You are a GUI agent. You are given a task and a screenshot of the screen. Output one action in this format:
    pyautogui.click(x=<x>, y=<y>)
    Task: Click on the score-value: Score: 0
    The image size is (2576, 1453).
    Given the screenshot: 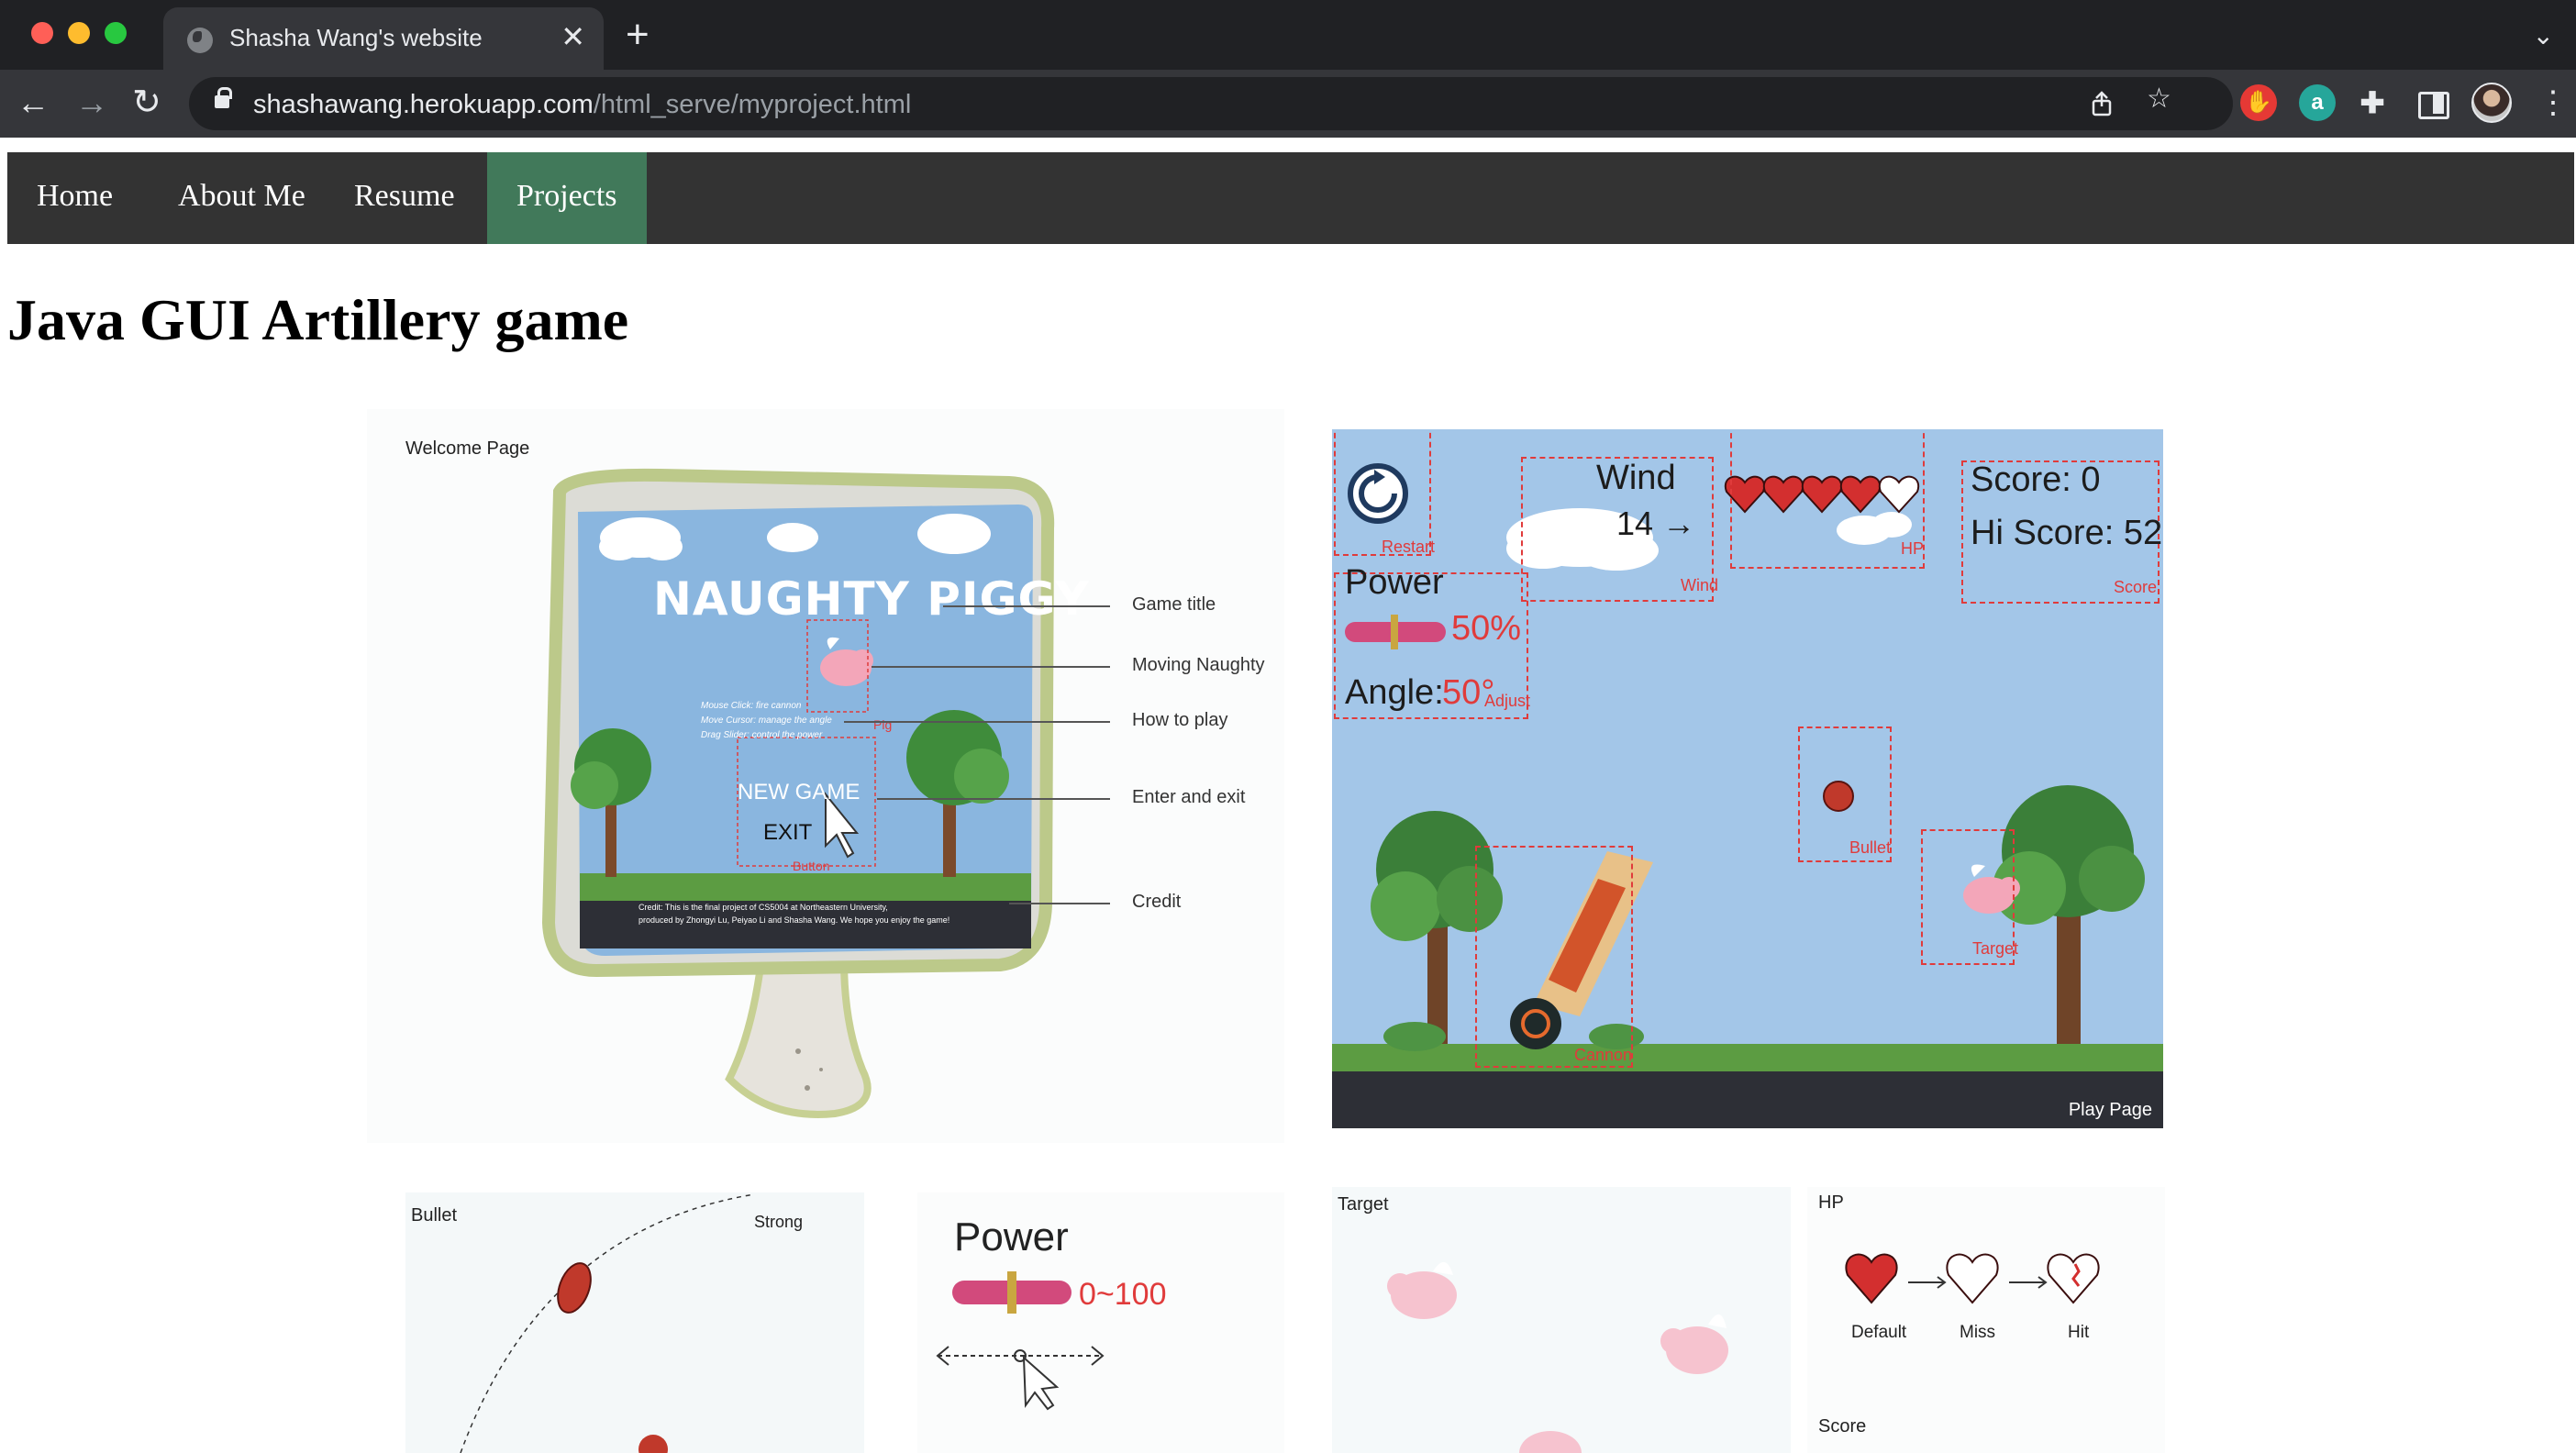 What is the action you would take?
    pyautogui.click(x=2036, y=479)
    